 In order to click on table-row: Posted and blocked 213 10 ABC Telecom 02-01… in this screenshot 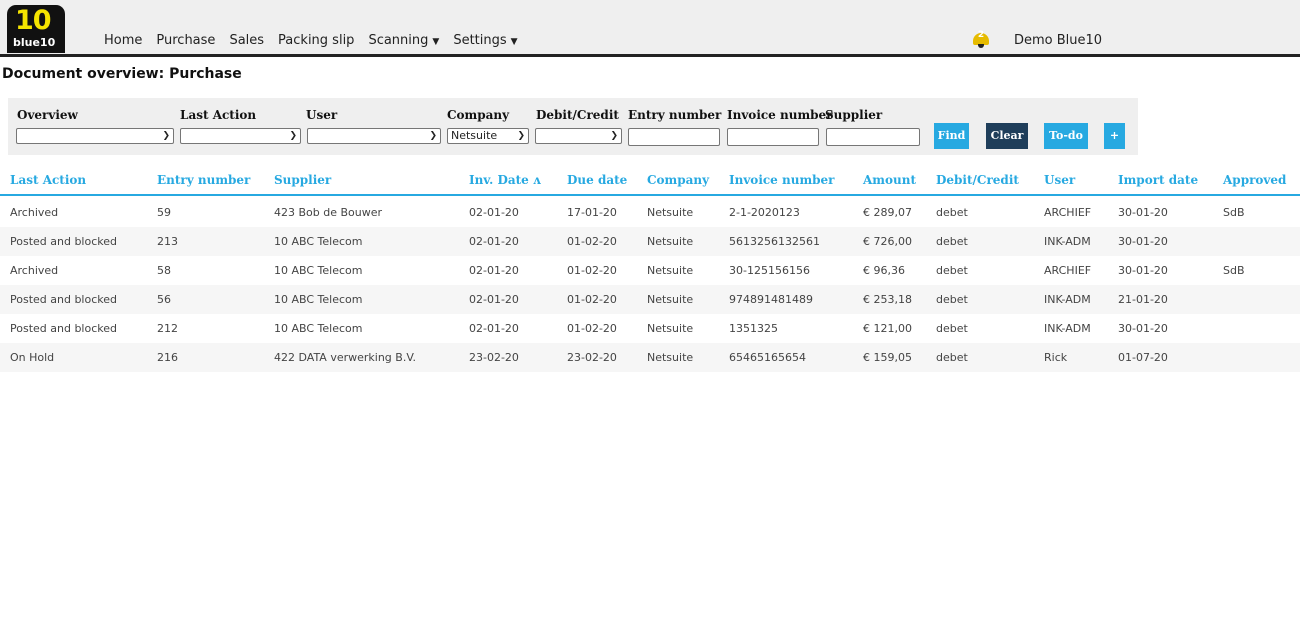, I will do `click(650, 241)`.